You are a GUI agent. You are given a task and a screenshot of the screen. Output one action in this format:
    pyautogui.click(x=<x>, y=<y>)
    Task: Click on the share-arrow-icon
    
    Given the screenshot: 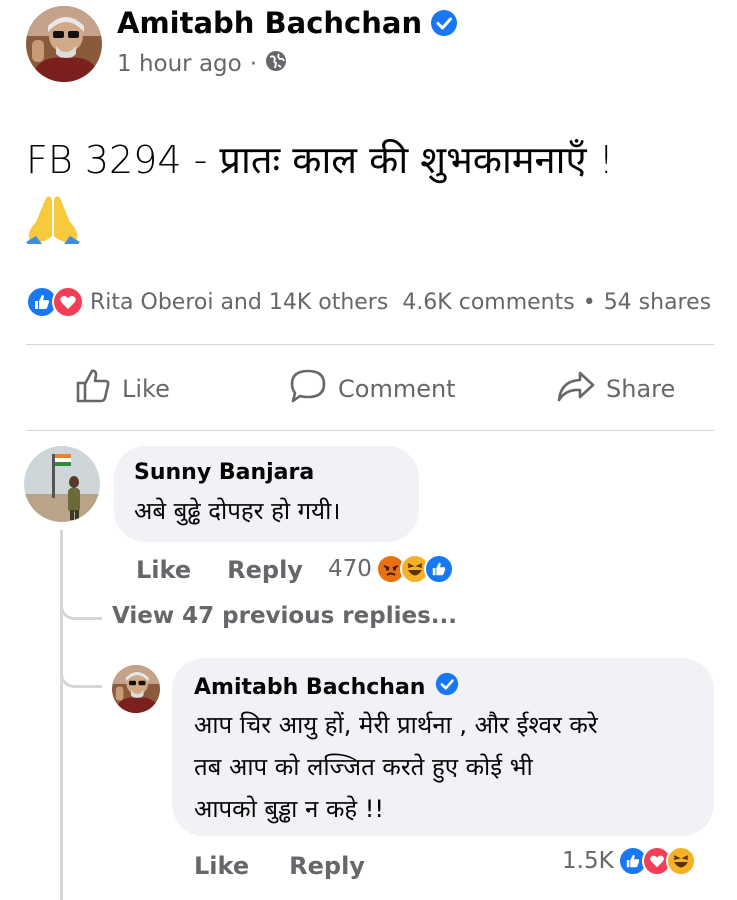 What is the action you would take?
    pyautogui.click(x=576, y=389)
    